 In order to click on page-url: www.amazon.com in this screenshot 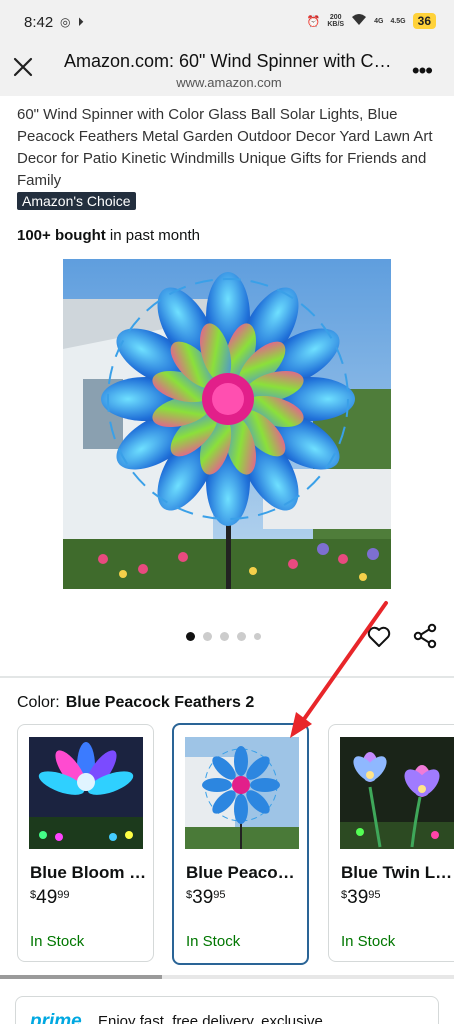, I will do `click(229, 82)`.